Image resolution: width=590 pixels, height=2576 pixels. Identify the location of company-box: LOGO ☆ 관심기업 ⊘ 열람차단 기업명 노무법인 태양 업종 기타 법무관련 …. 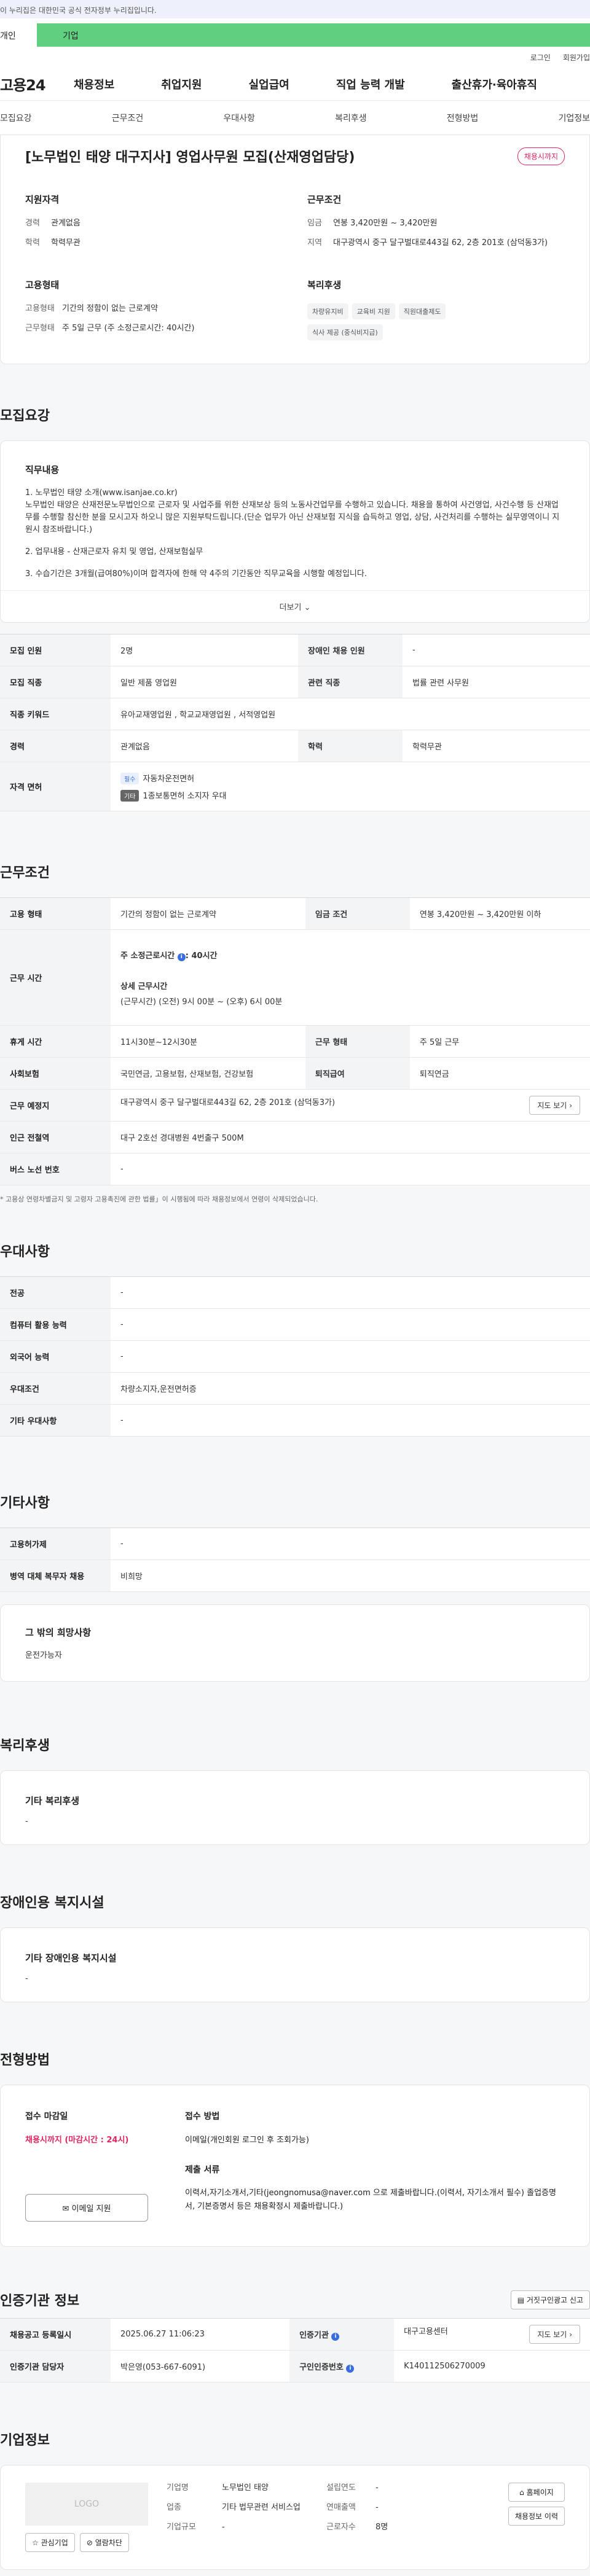
(295, 2517).